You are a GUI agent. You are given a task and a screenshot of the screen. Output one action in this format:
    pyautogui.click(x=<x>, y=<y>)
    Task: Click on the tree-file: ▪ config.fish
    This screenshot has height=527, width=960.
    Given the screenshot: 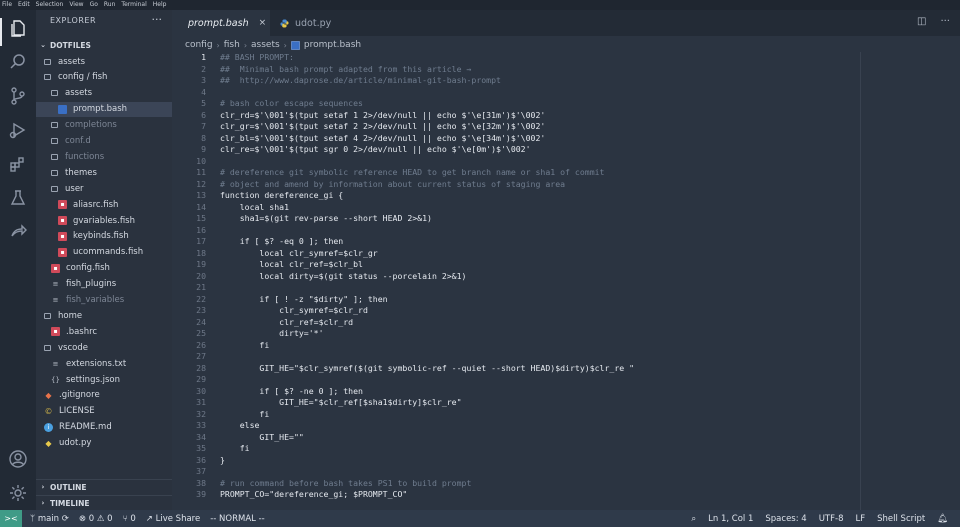 What is the action you would take?
    pyautogui.click(x=104, y=268)
    